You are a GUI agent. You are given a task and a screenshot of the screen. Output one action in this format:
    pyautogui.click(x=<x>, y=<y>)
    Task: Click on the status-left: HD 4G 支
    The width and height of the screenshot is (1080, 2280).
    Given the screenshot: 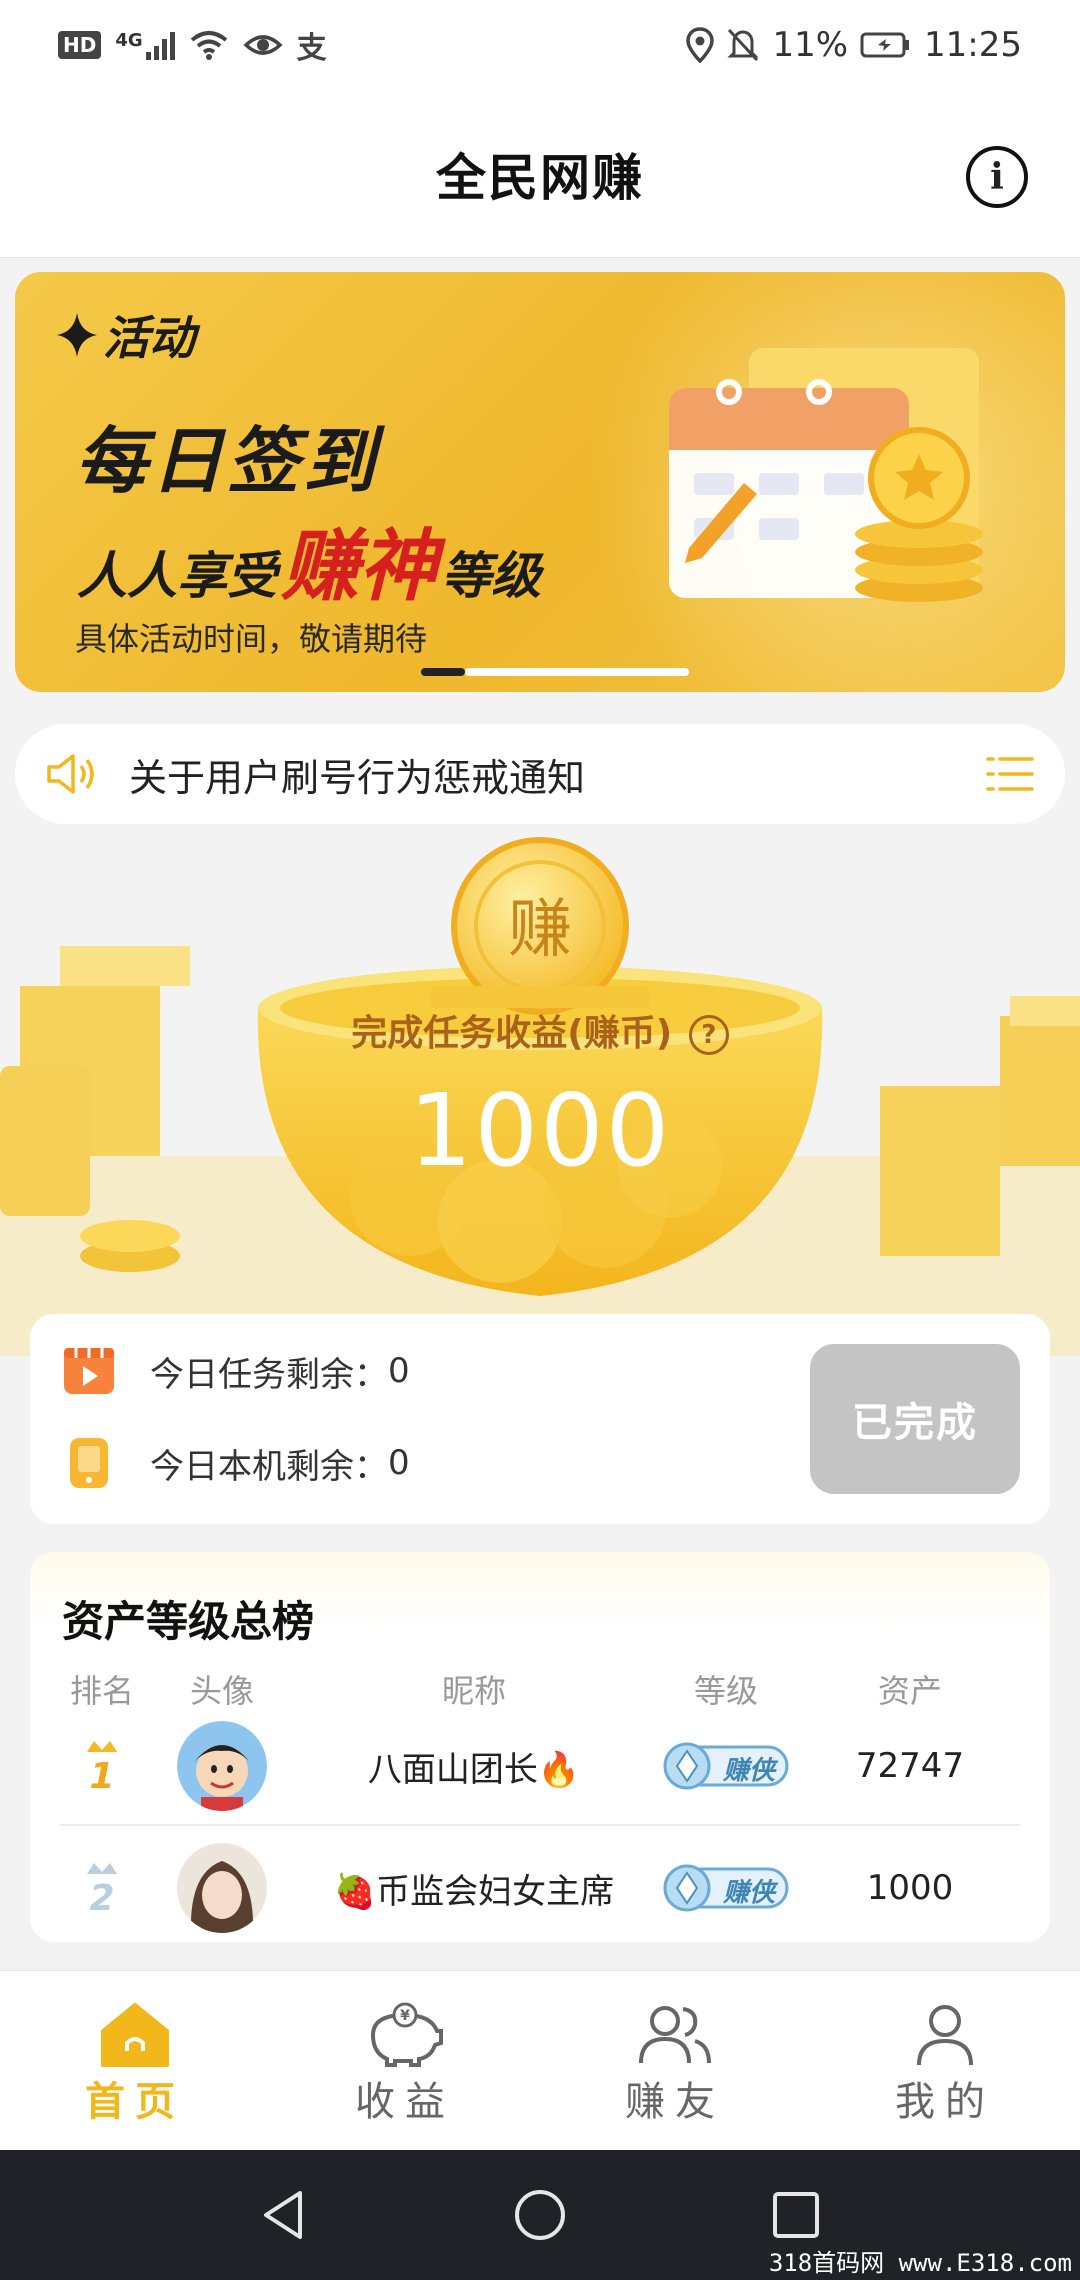 What is the action you would take?
    pyautogui.click(x=192, y=45)
    